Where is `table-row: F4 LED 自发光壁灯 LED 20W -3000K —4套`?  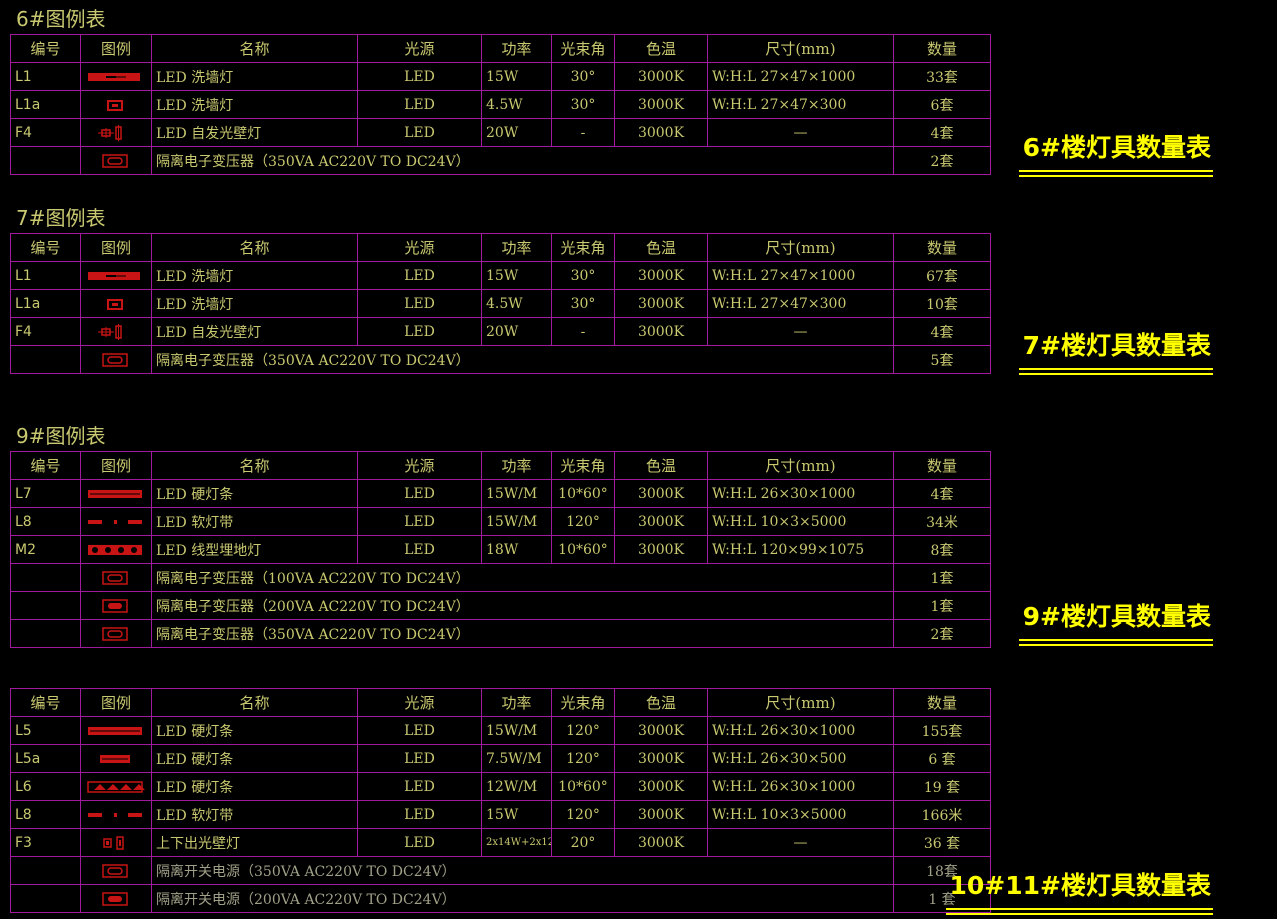 table-row: F4 LED 自发光壁灯 LED 20W -3000K —4套 is located at coordinates (500, 132).